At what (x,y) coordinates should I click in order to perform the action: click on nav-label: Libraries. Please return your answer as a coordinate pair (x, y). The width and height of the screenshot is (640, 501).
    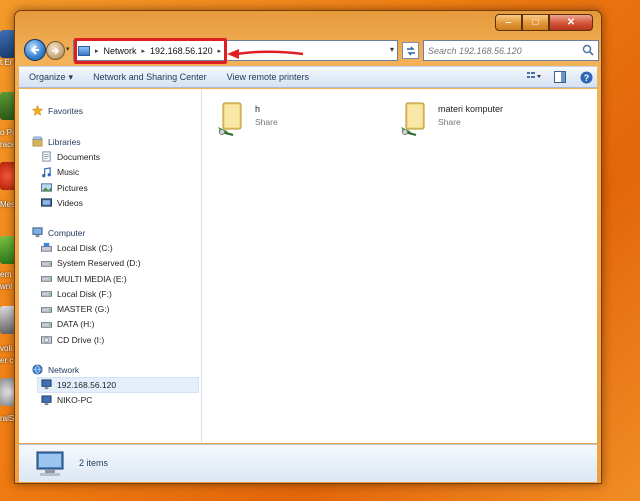
    Looking at the image, I should click on (64, 141).